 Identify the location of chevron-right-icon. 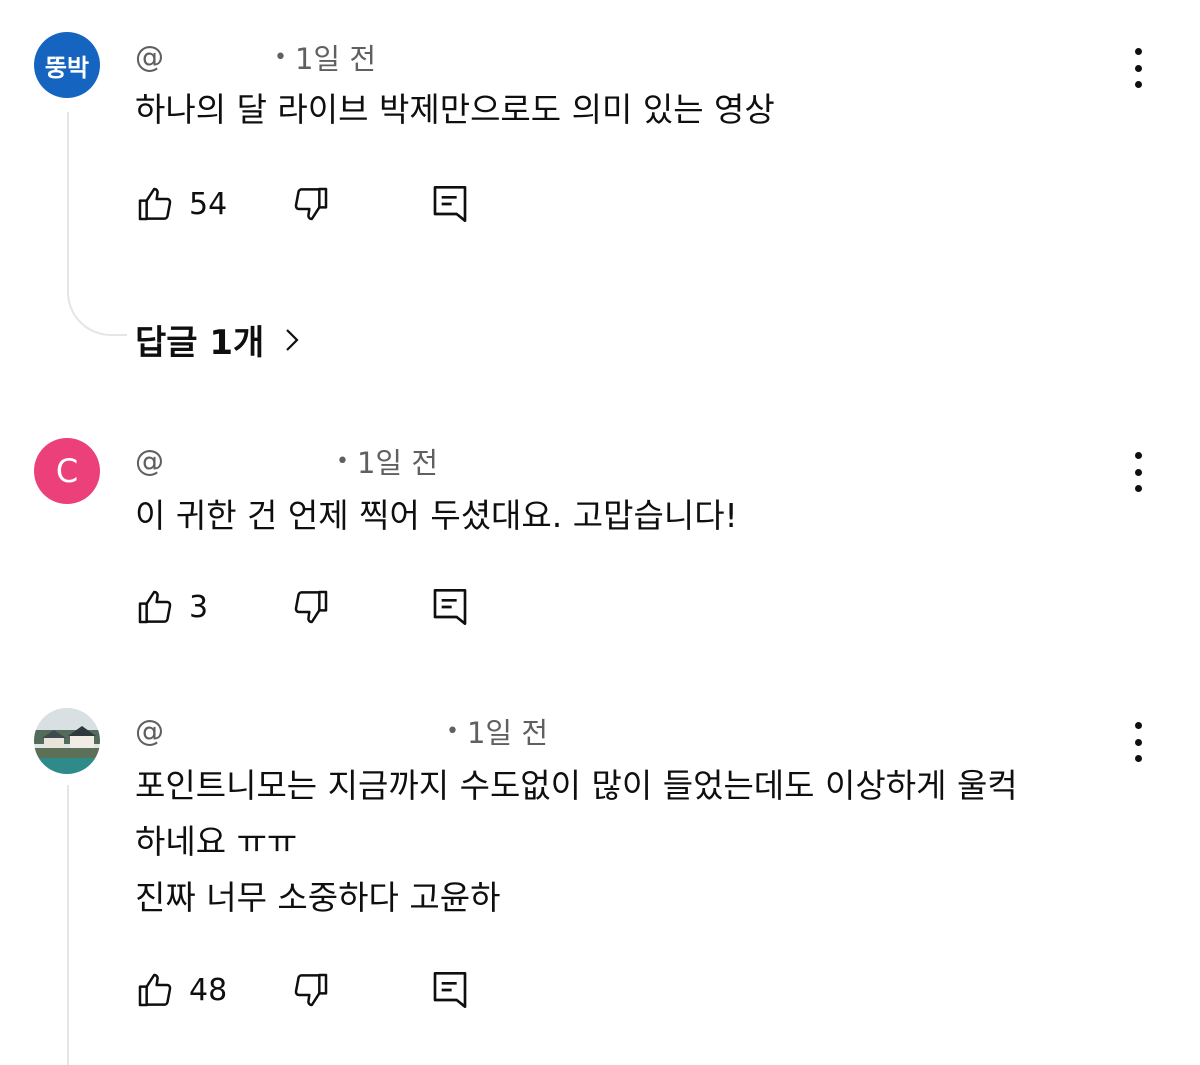
(292, 339).